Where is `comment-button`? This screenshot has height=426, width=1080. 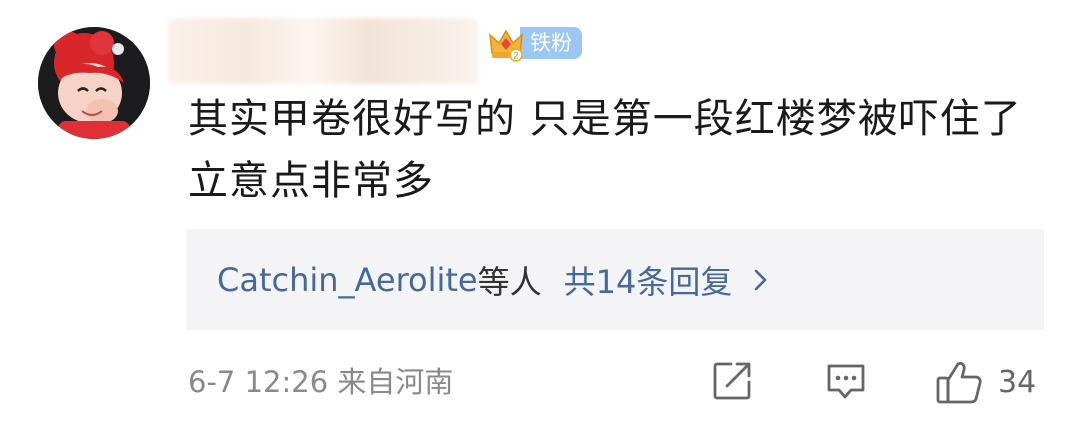 comment-button is located at coordinates (846, 381).